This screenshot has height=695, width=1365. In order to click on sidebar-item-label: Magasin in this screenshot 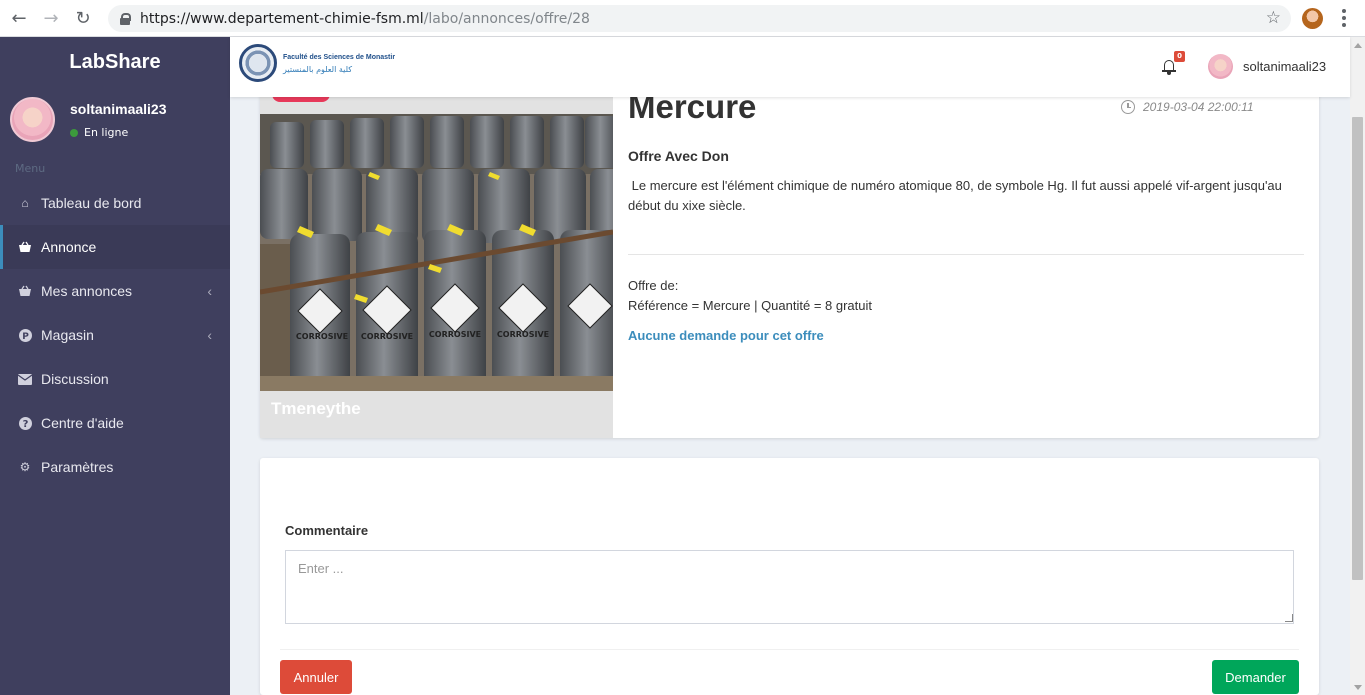, I will do `click(67, 335)`.